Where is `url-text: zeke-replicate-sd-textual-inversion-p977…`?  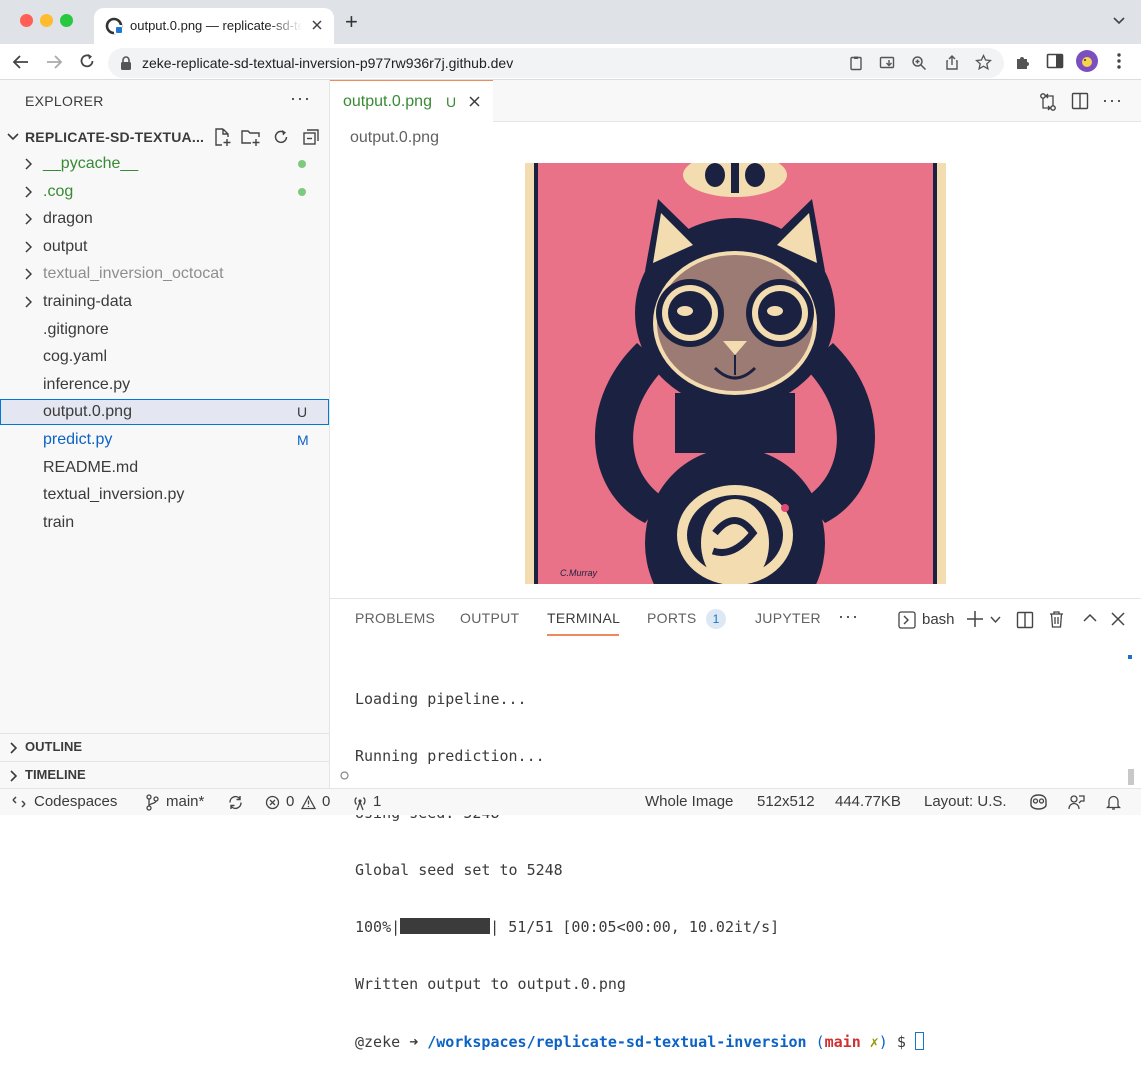 url-text: zeke-replicate-sd-textual-inversion-p977… is located at coordinates (328, 63).